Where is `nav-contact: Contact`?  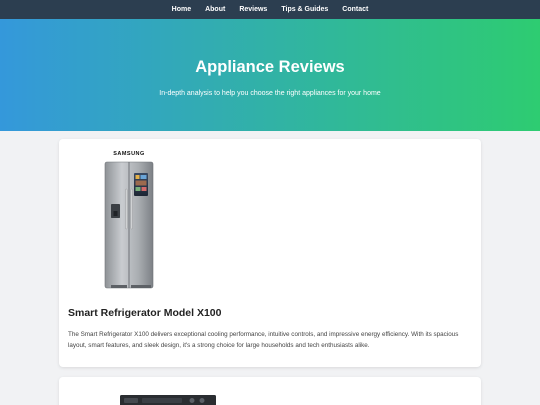 nav-contact: Contact is located at coordinates (355, 9).